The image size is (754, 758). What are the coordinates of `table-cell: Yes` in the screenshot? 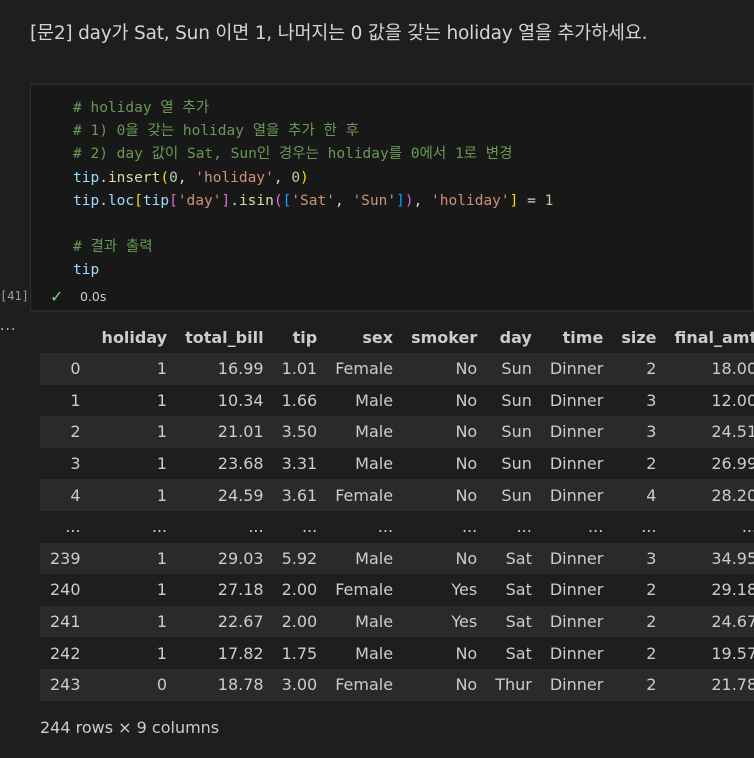 It's located at (464, 590).